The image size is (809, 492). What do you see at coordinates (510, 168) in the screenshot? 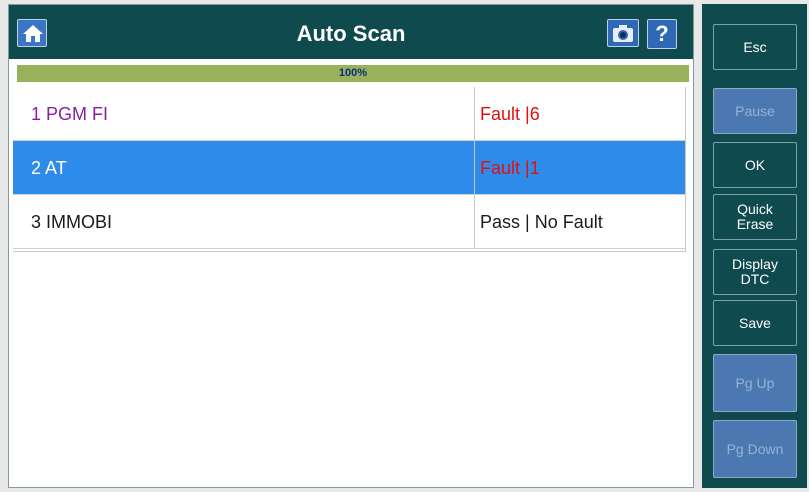
I see `scan-status: Fault |1` at bounding box center [510, 168].